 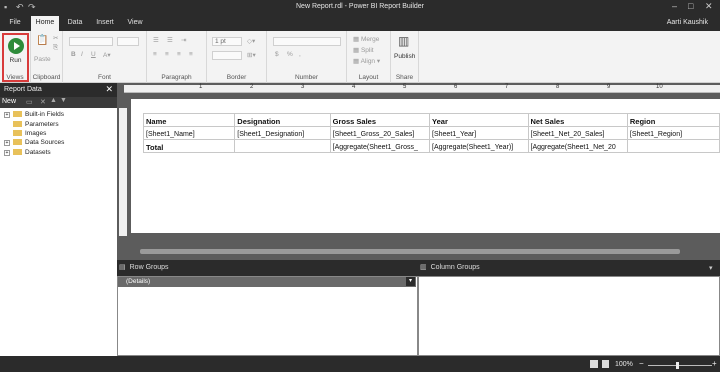 I want to click on paste-icon: 📋, so click(x=42, y=40).